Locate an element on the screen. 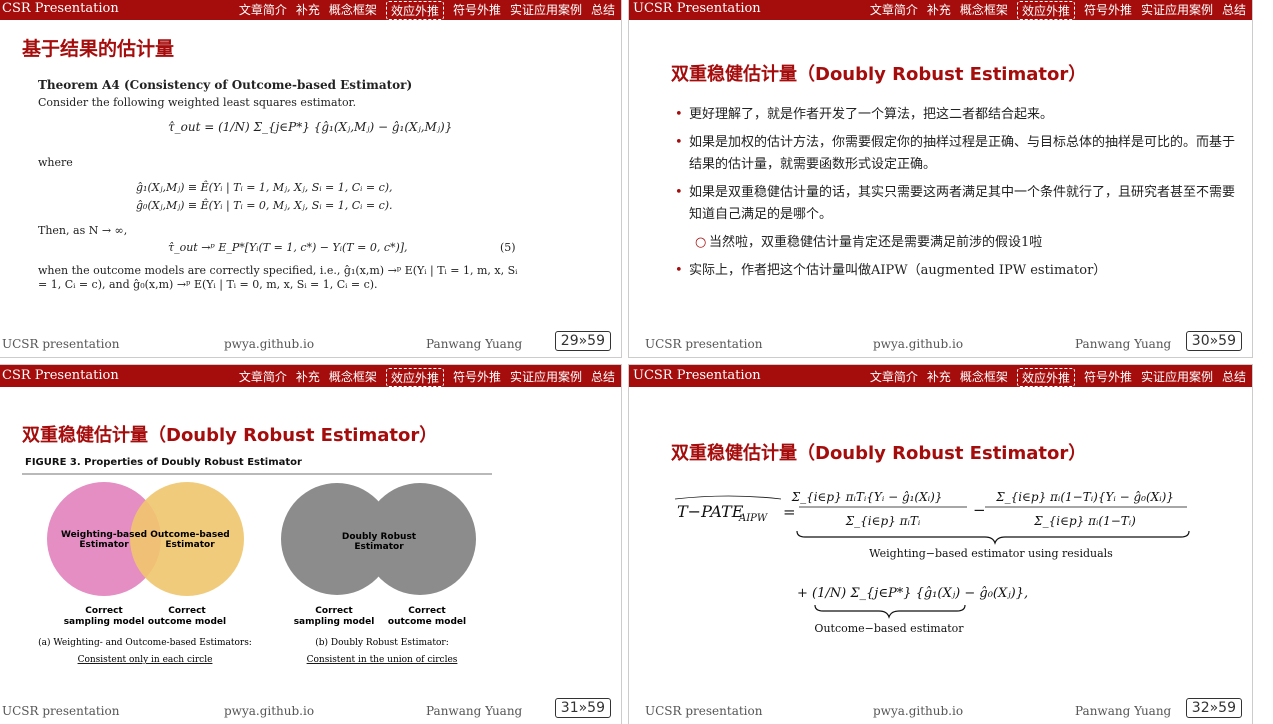  brand: CSR Presentation is located at coordinates (60, 375).